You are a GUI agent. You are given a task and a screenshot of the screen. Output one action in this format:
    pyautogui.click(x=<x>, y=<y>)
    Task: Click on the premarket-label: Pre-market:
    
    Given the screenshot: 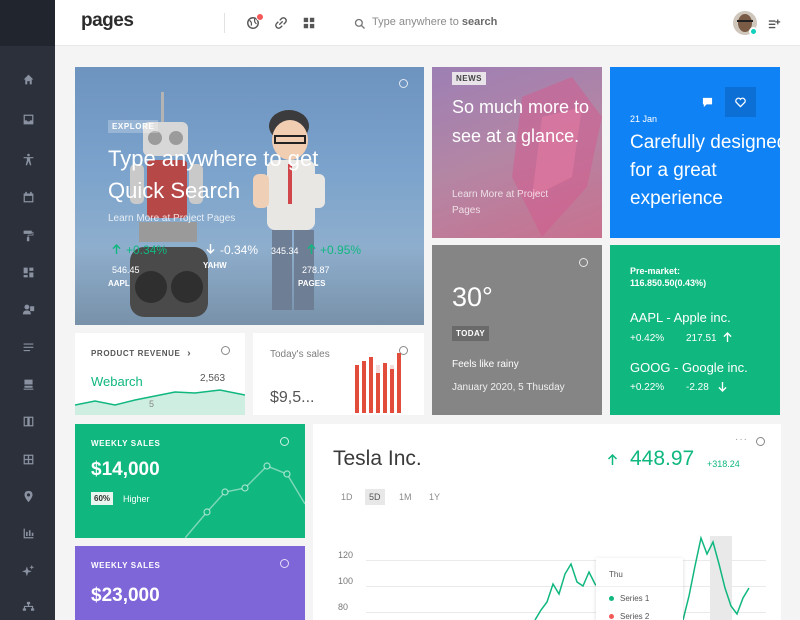 What is the action you would take?
    pyautogui.click(x=655, y=271)
    